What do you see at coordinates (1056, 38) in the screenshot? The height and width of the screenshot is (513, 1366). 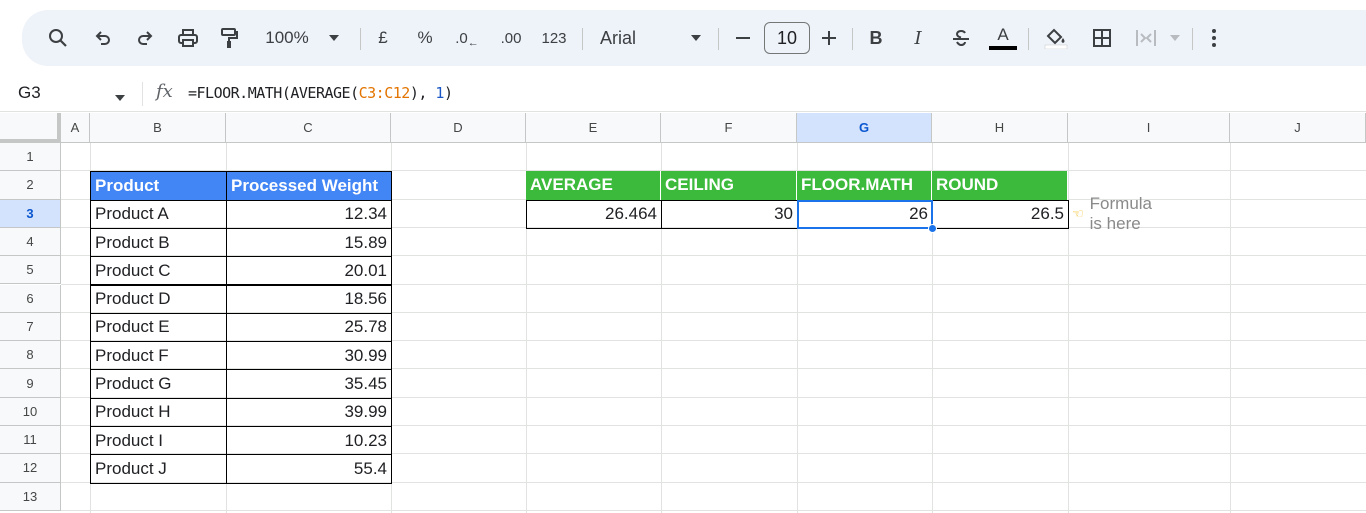 I see `fill-color-icon` at bounding box center [1056, 38].